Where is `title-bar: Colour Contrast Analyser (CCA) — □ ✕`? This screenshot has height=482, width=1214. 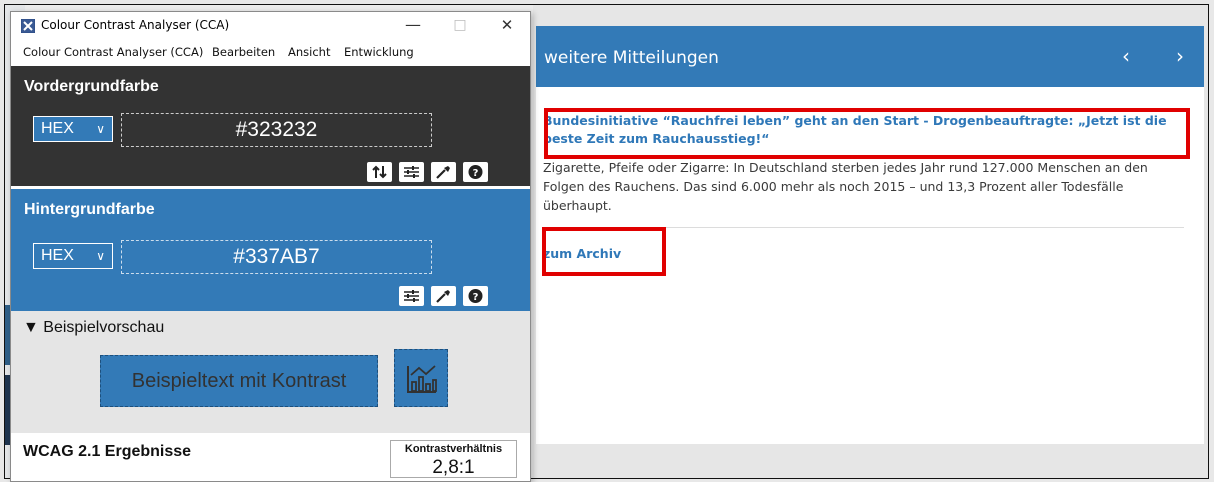
title-bar: Colour Contrast Analyser (CCA) — □ ✕ is located at coordinates (270, 26).